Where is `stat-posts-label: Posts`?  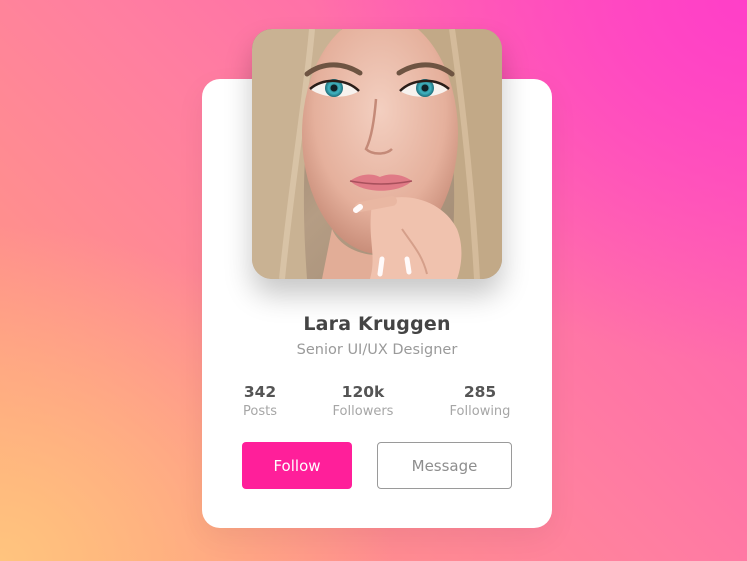 stat-posts-label: Posts is located at coordinates (260, 411).